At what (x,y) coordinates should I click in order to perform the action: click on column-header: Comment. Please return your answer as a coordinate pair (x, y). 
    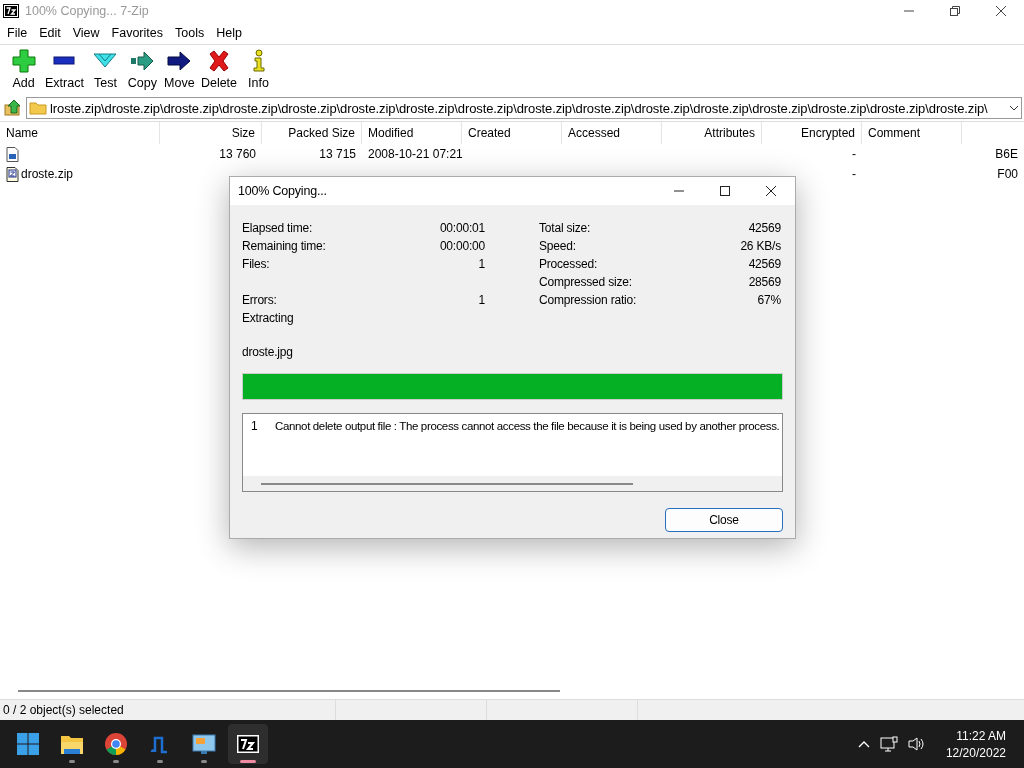
    Looking at the image, I should click on (912, 133).